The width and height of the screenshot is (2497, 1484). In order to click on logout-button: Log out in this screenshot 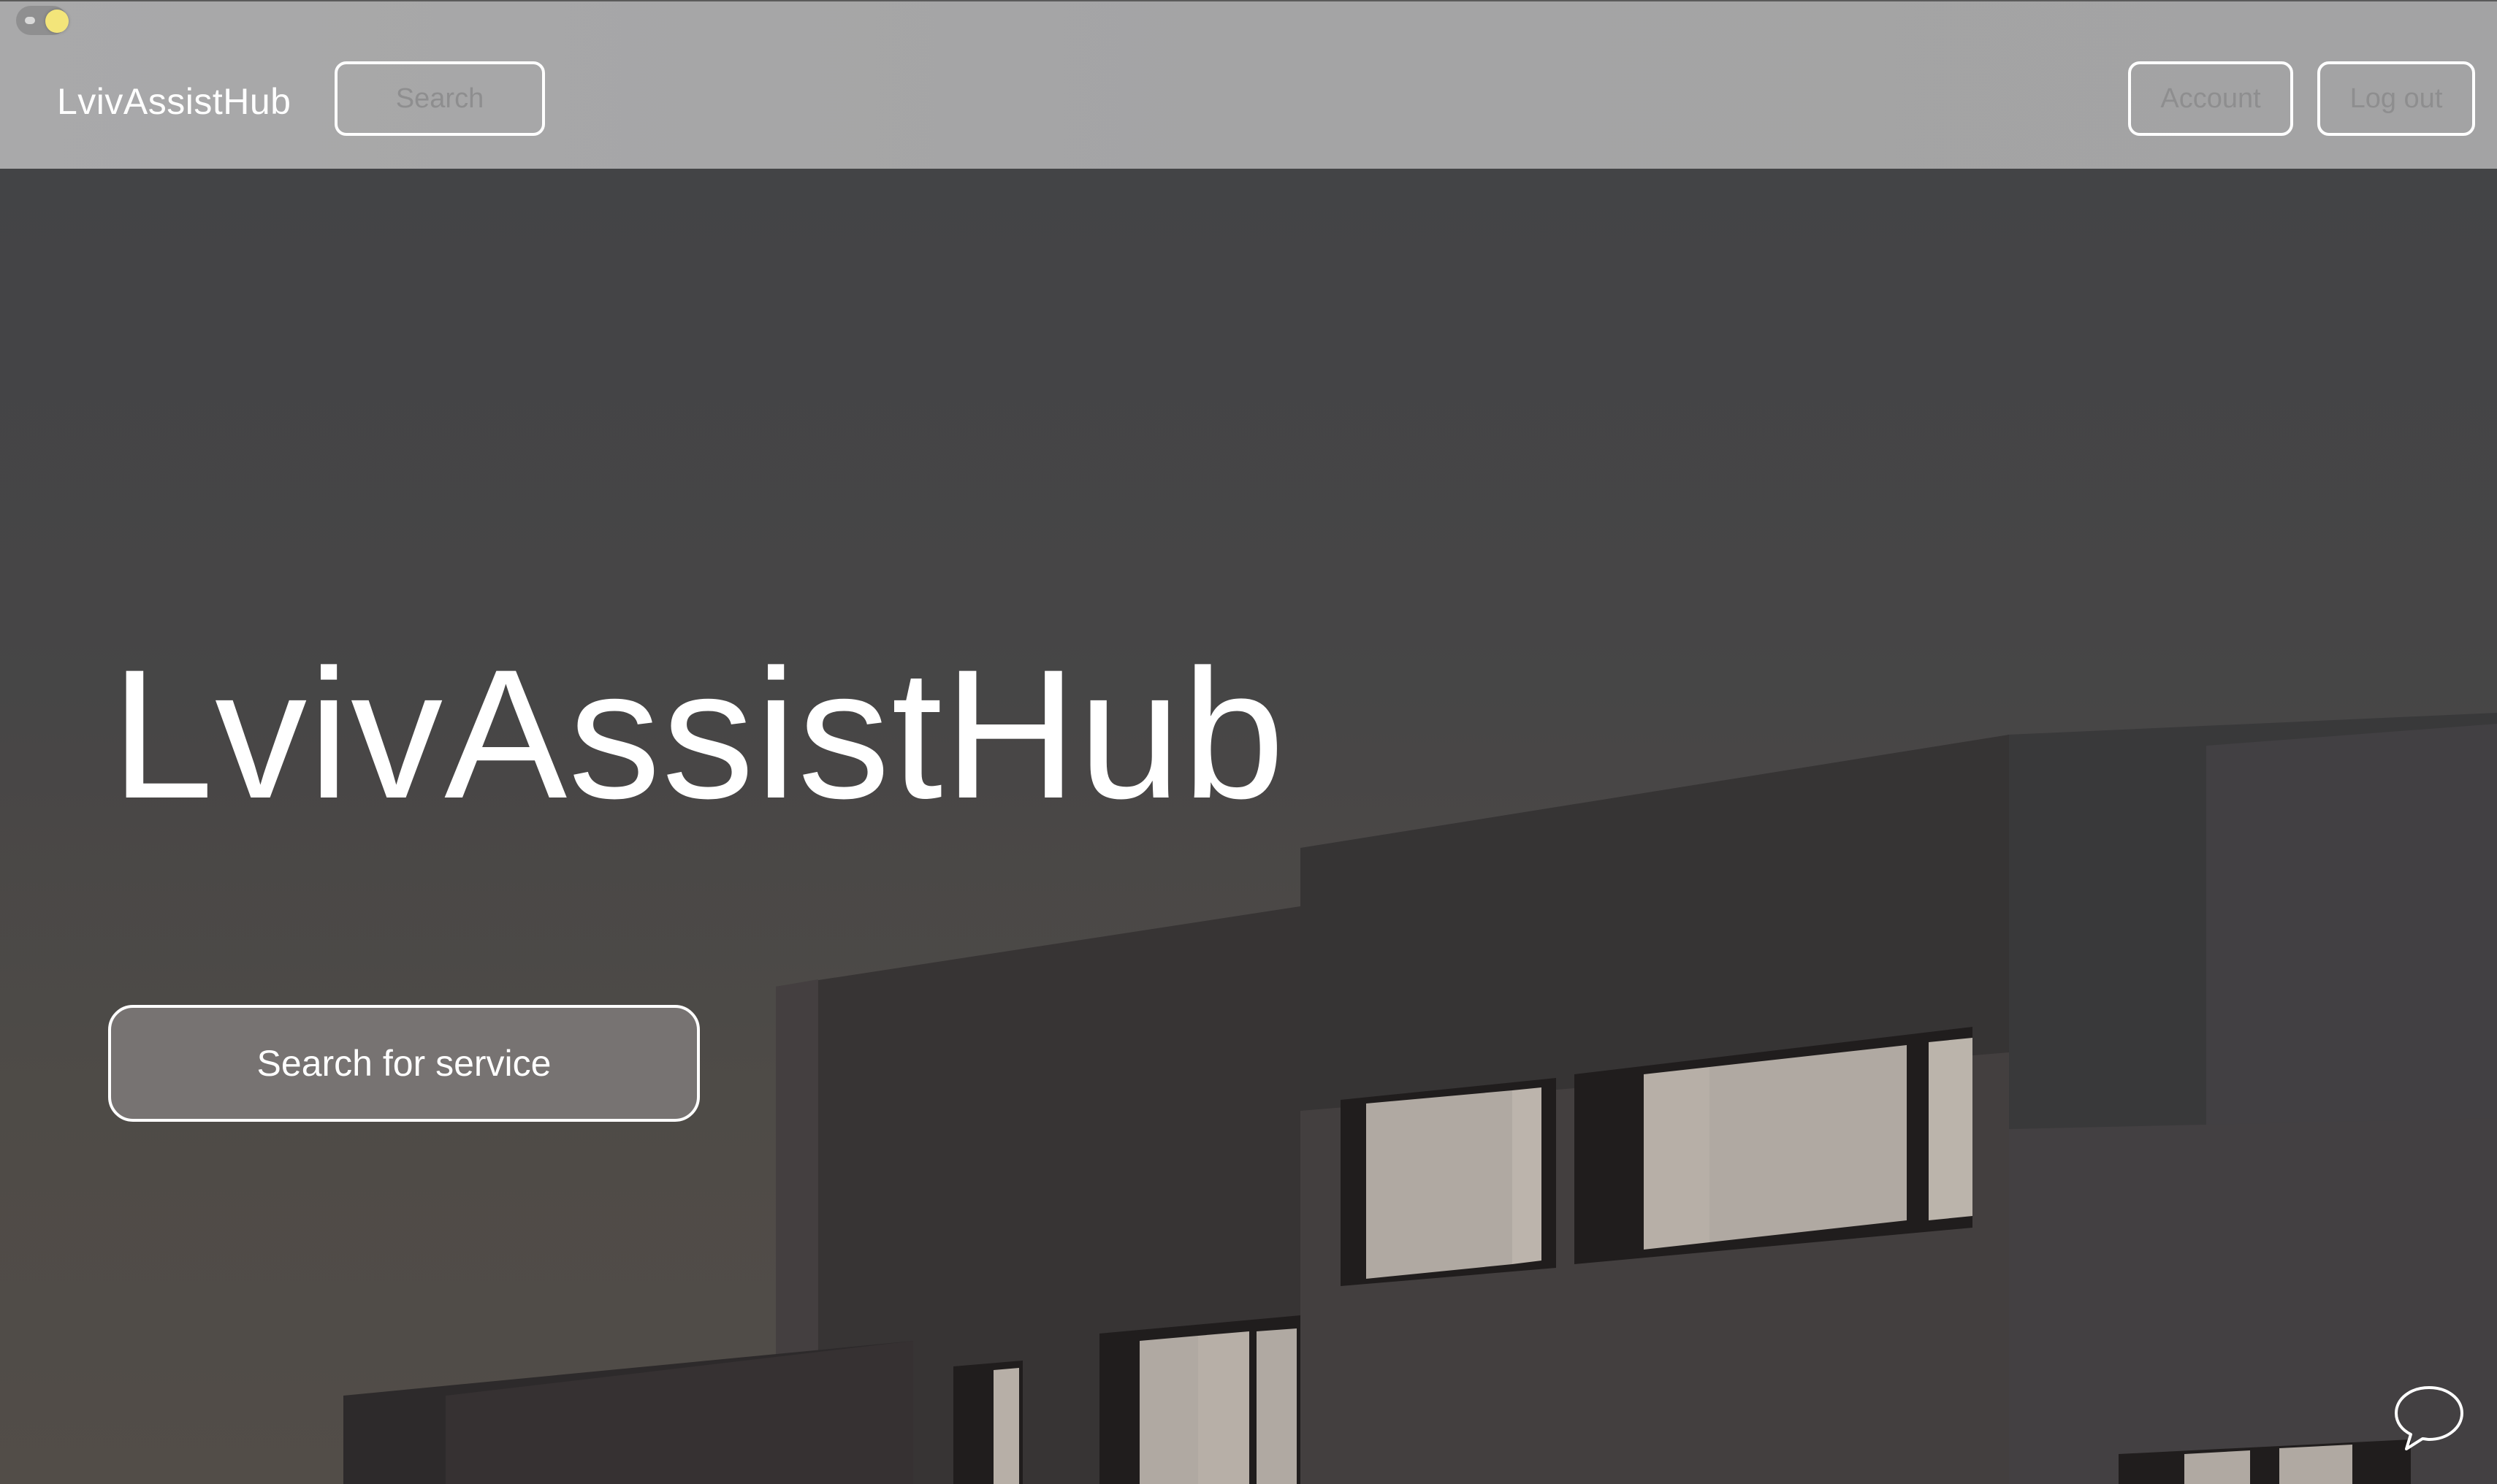, I will do `click(2396, 98)`.